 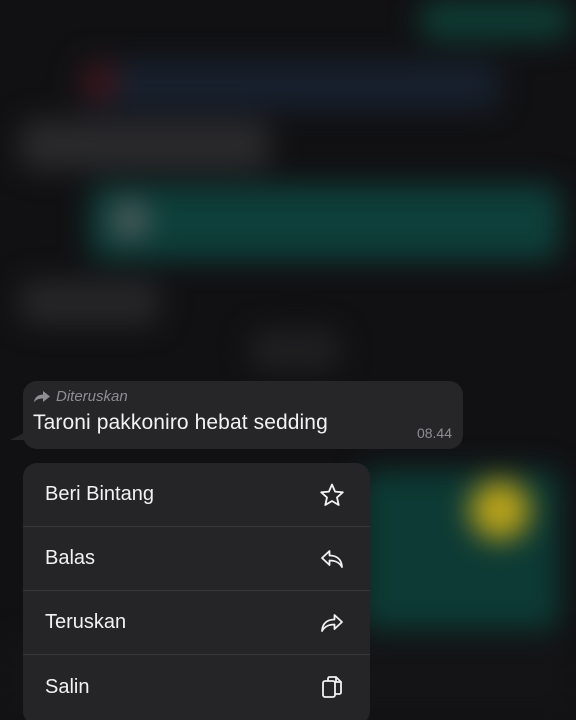 What do you see at coordinates (196, 559) in the screenshot?
I see `menu-item-reply: Balas` at bounding box center [196, 559].